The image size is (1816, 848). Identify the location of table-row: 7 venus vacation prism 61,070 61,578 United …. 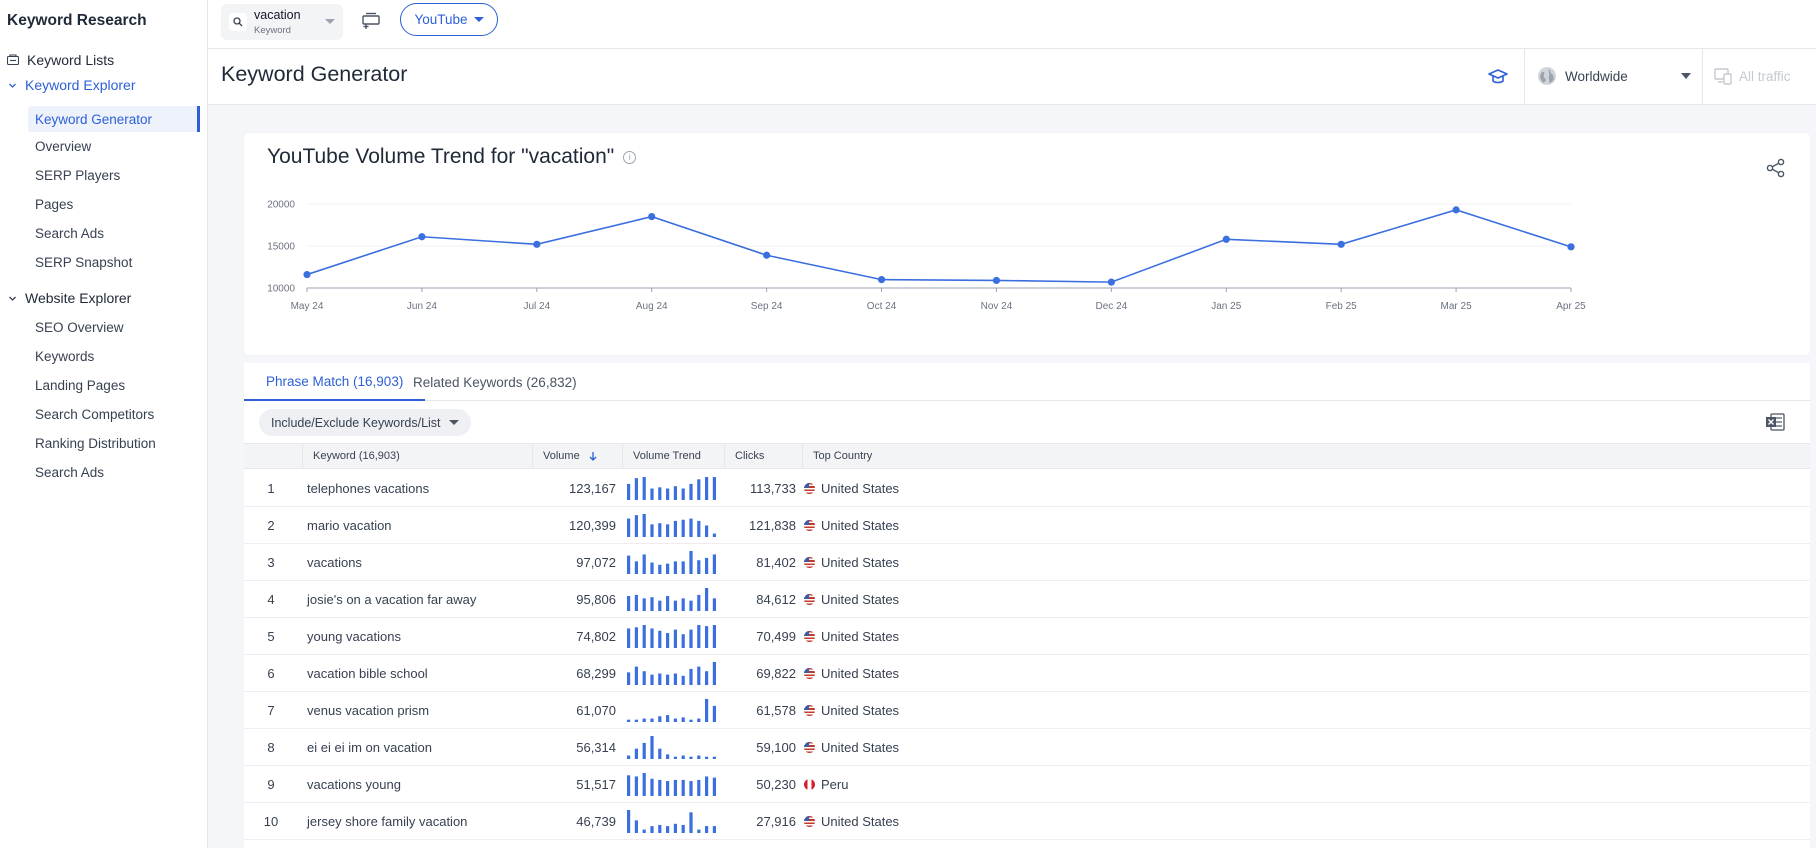
(1027, 710).